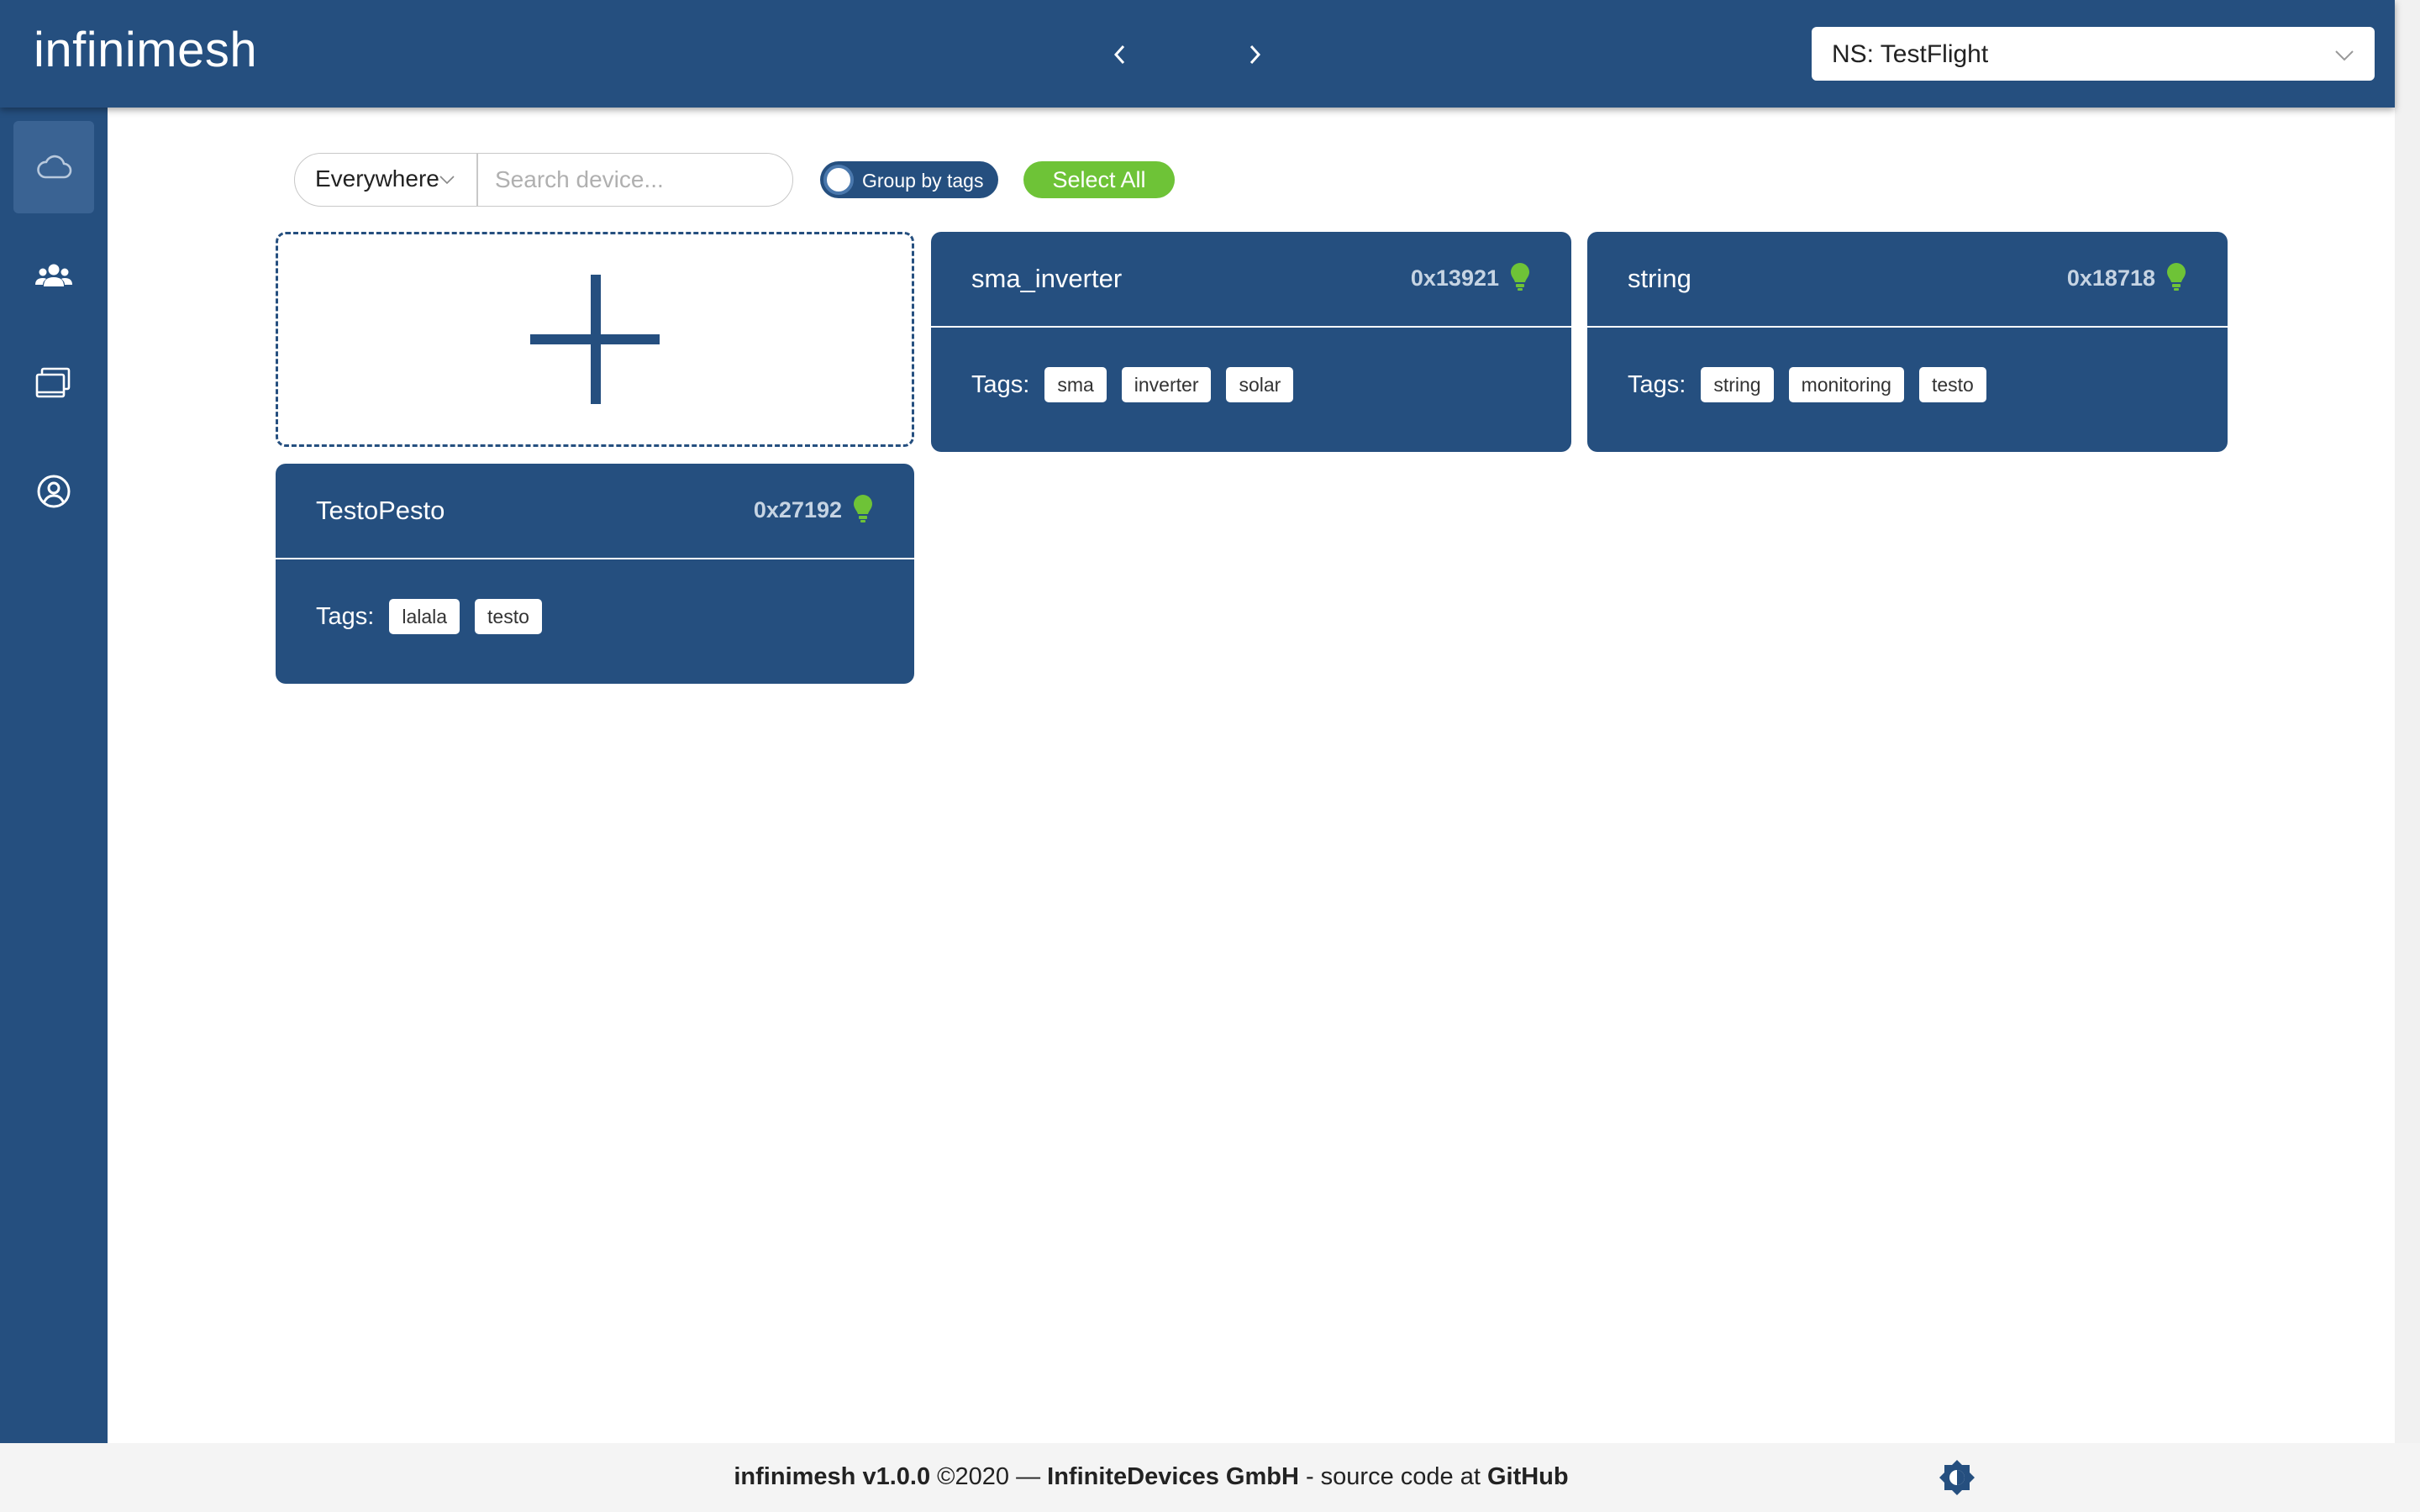 The width and height of the screenshot is (2420, 1512). I want to click on nav-back-button, so click(1120, 55).